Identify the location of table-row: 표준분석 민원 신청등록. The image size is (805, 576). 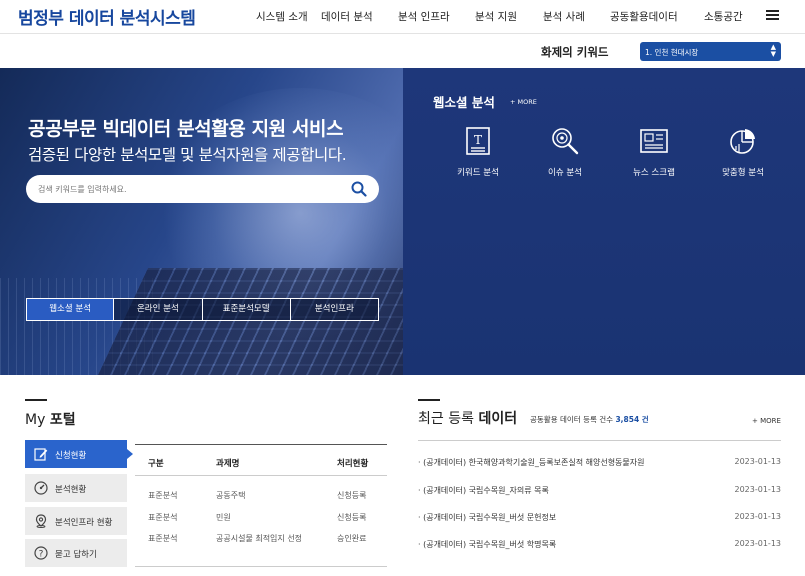
(261, 519).